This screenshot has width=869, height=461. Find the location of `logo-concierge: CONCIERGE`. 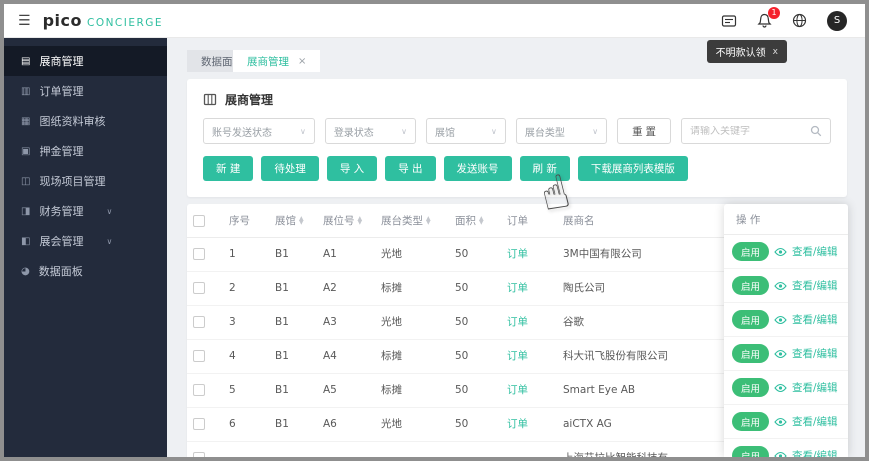

logo-concierge: CONCIERGE is located at coordinates (125, 23).